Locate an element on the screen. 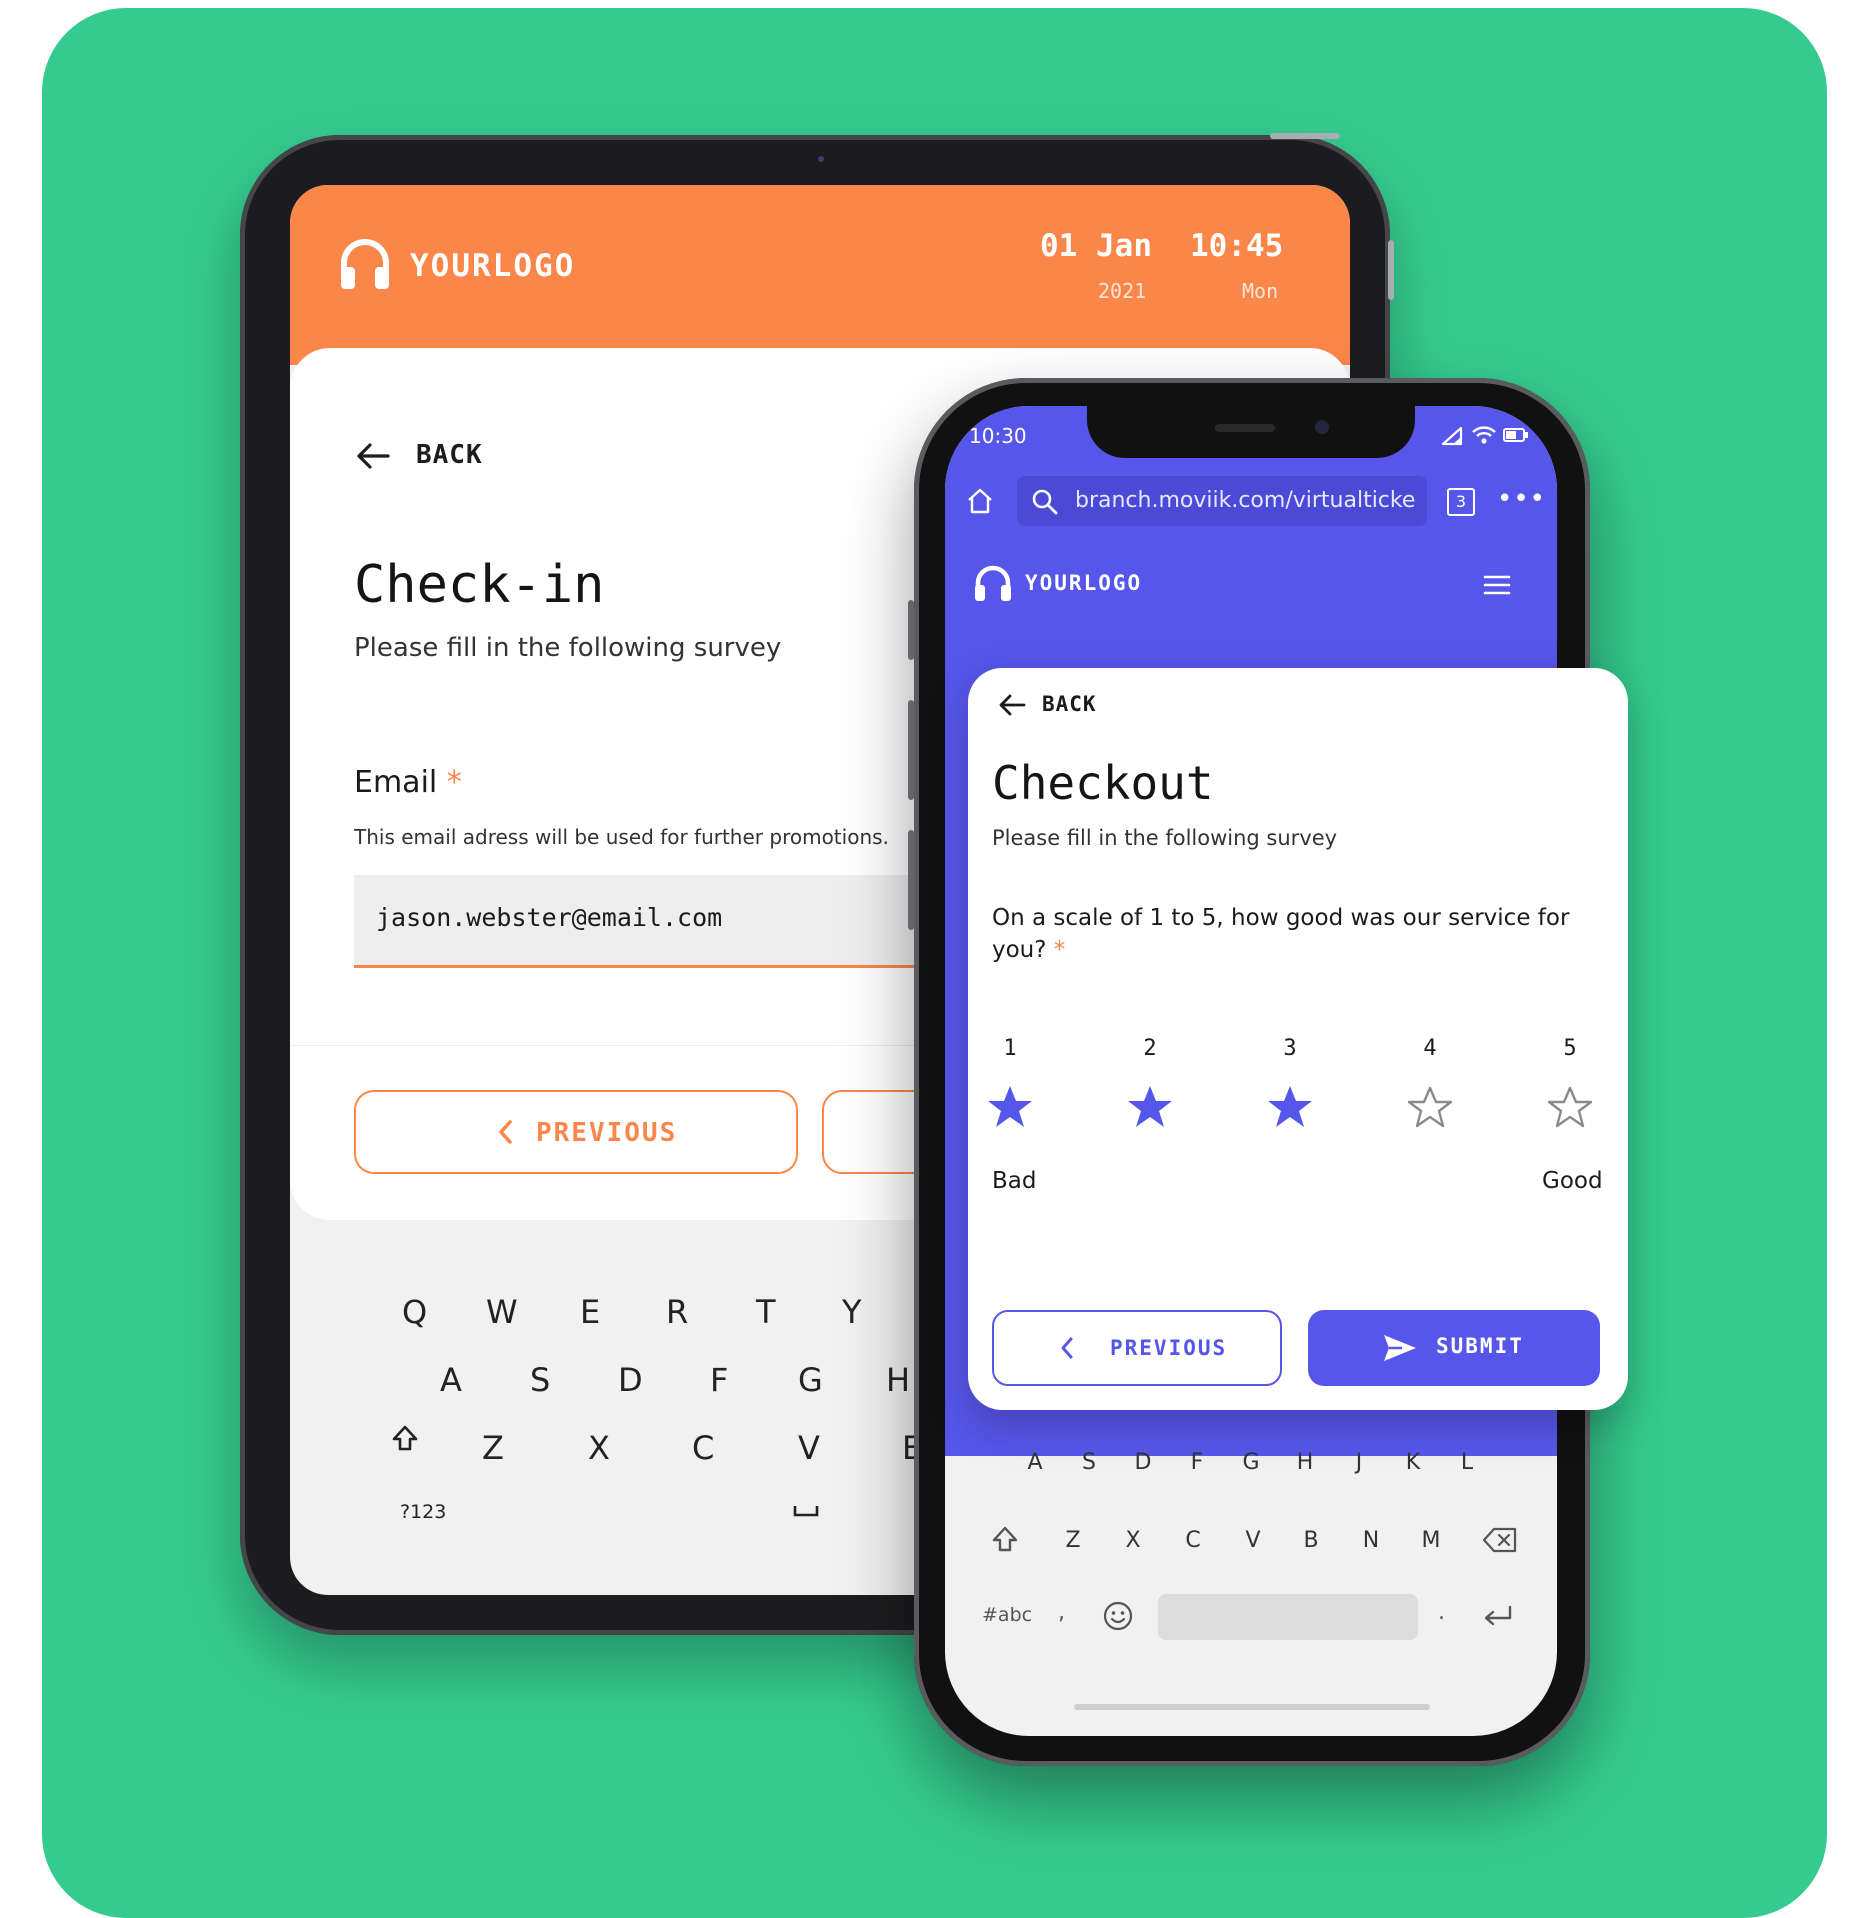  key-j: J is located at coordinates (1359, 1462).